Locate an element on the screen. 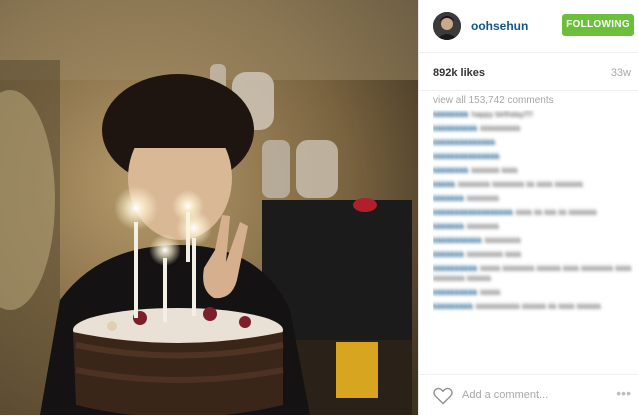 This screenshot has height=416, width=638. comment-username: kkkkkkkkkkkkkk is located at coordinates (464, 142).